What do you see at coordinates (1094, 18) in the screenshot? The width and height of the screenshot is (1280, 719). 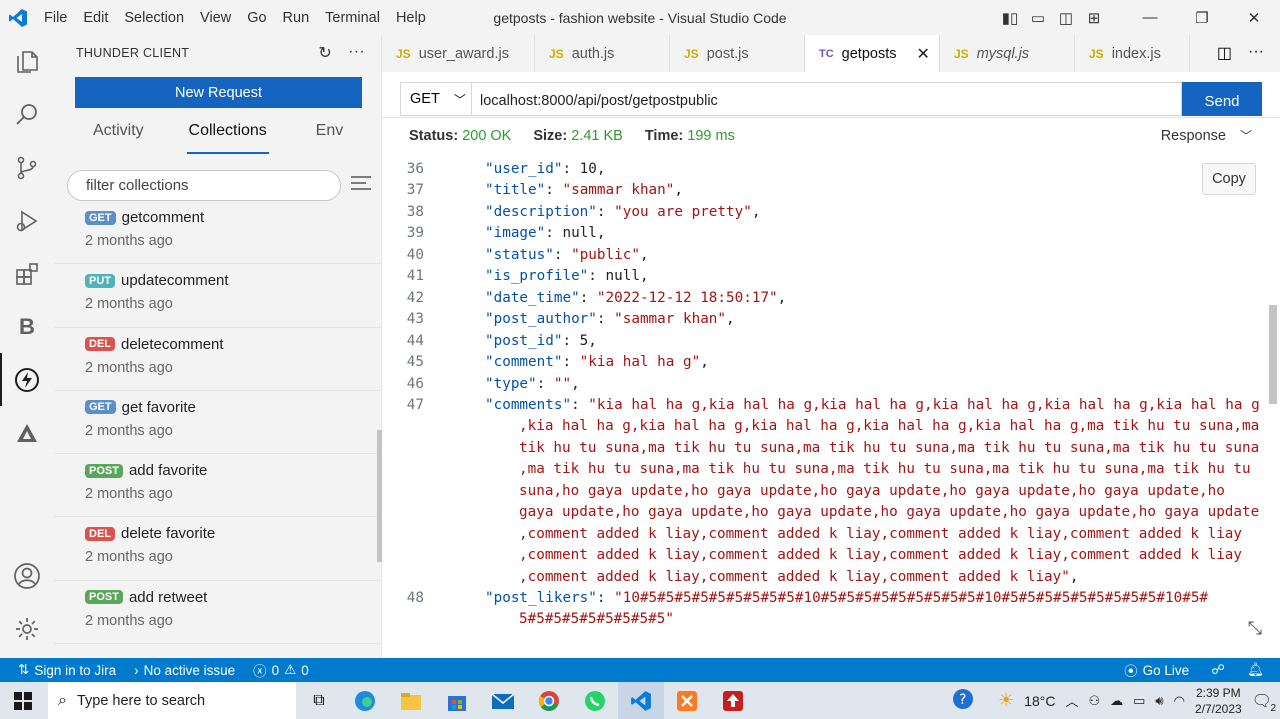 I see `customize-layout-icon: ⊞` at bounding box center [1094, 18].